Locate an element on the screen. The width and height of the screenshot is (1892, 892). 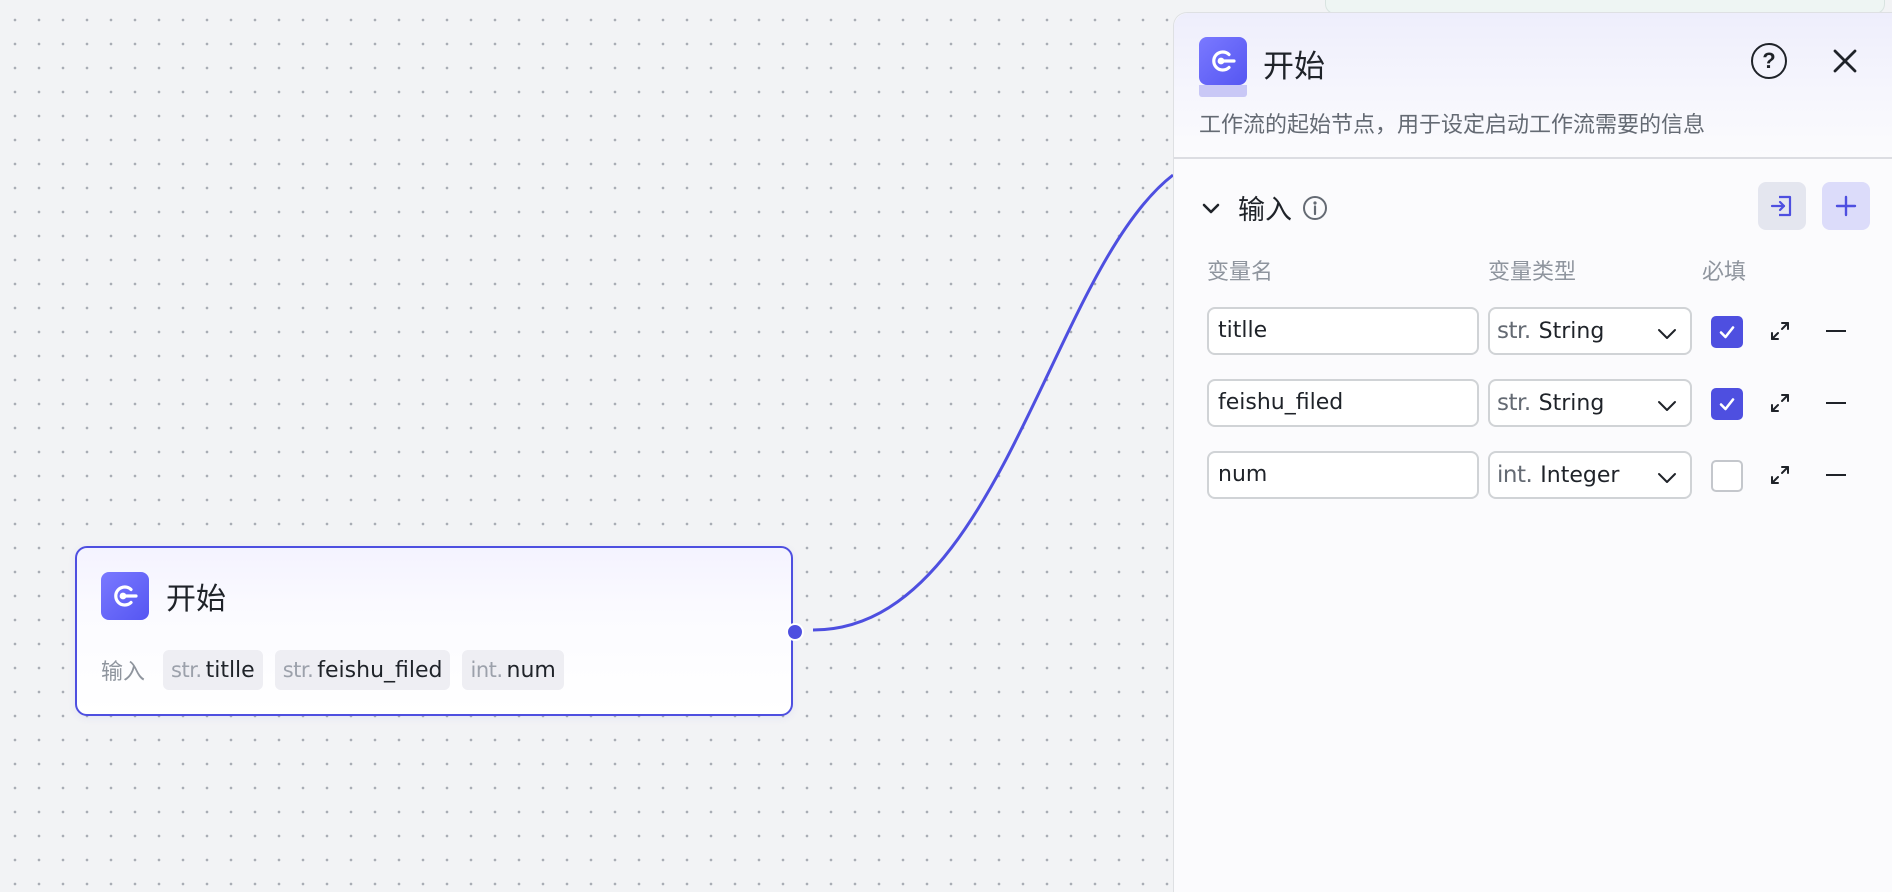
variable-row: feishu_filed str. String is located at coordinates (1533, 403).